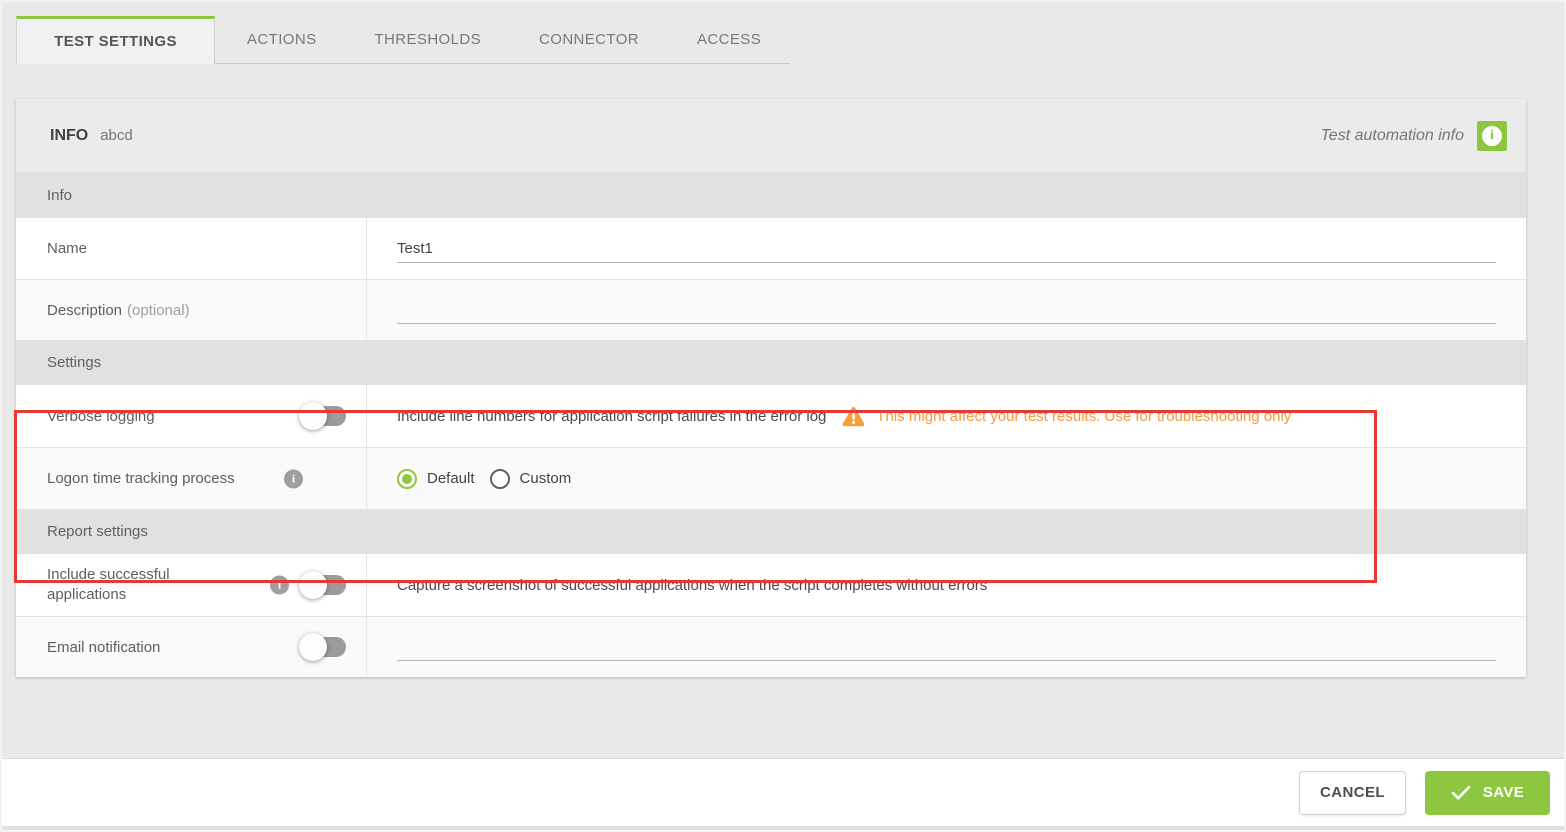 The width and height of the screenshot is (1566, 832). Describe the element at coordinates (158, 310) in the screenshot. I see `description-optional-hint: (optional)` at that location.